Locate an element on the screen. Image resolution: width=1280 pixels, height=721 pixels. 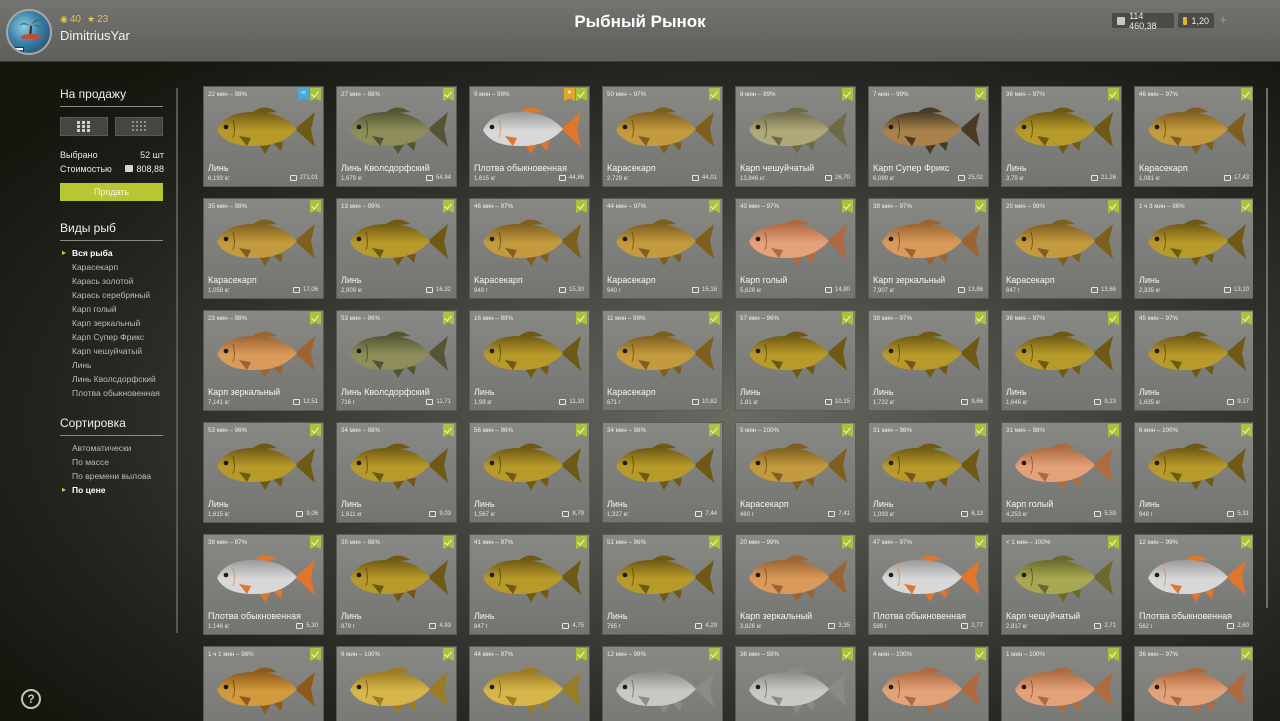
catch-time-quality: 1 ч 3 мин – 96% is located at coordinates (1162, 206).